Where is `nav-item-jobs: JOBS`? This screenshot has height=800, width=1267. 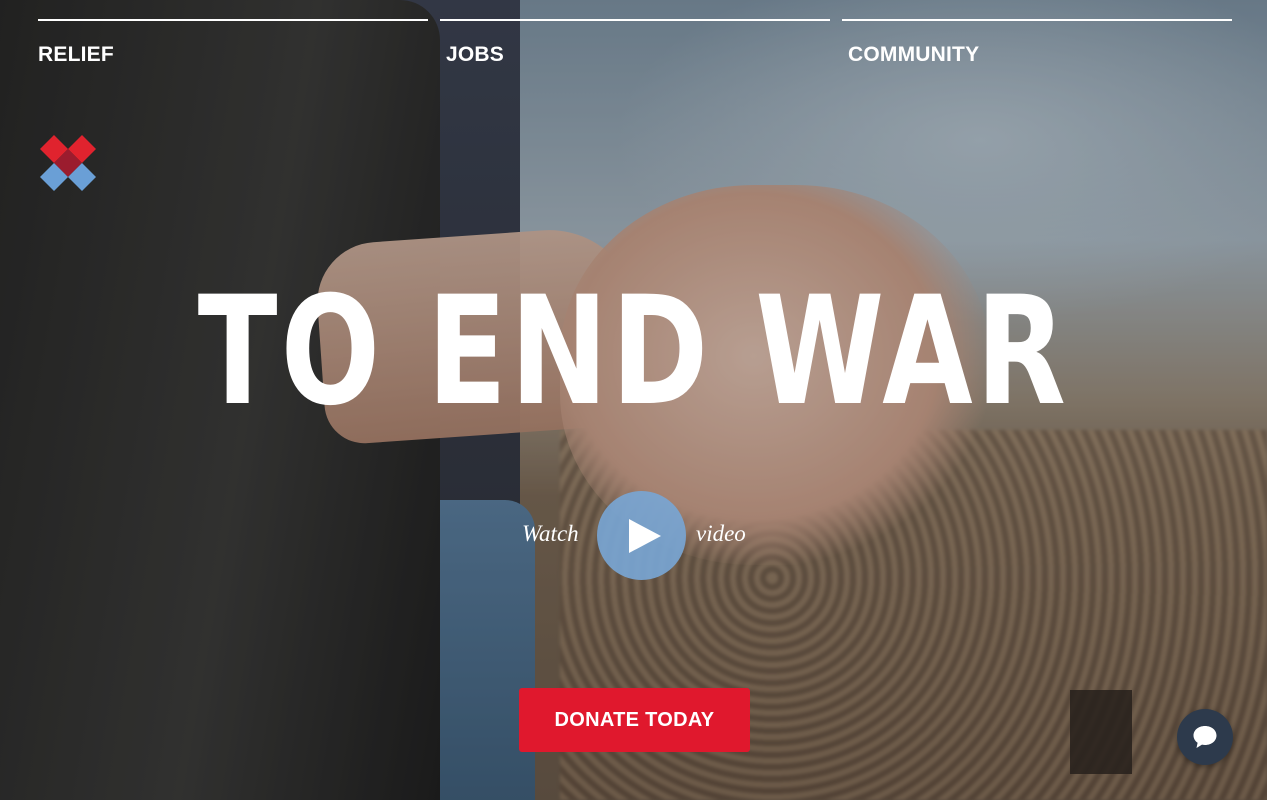
nav-item-jobs: JOBS is located at coordinates (635, 49).